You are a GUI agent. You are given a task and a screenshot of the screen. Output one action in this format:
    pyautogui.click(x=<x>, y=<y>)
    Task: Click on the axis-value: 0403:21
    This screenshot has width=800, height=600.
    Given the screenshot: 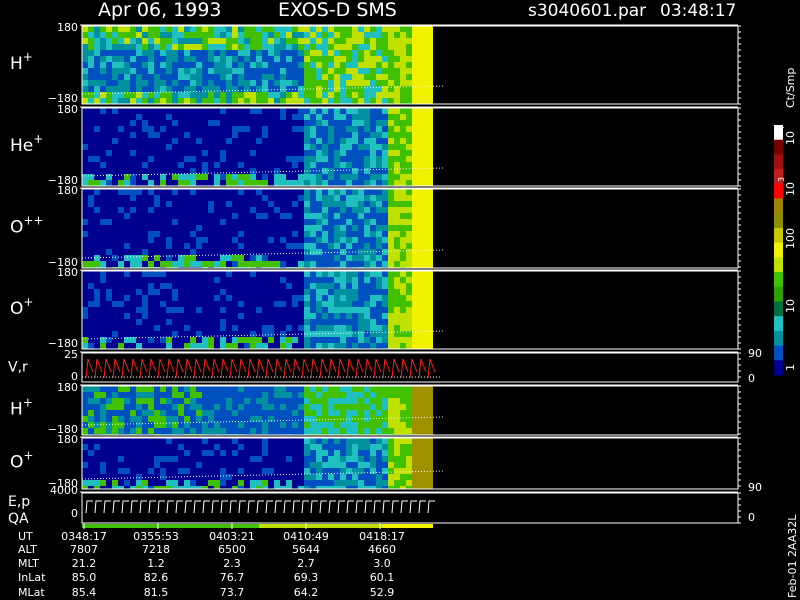 What is the action you would take?
    pyautogui.click(x=232, y=536)
    